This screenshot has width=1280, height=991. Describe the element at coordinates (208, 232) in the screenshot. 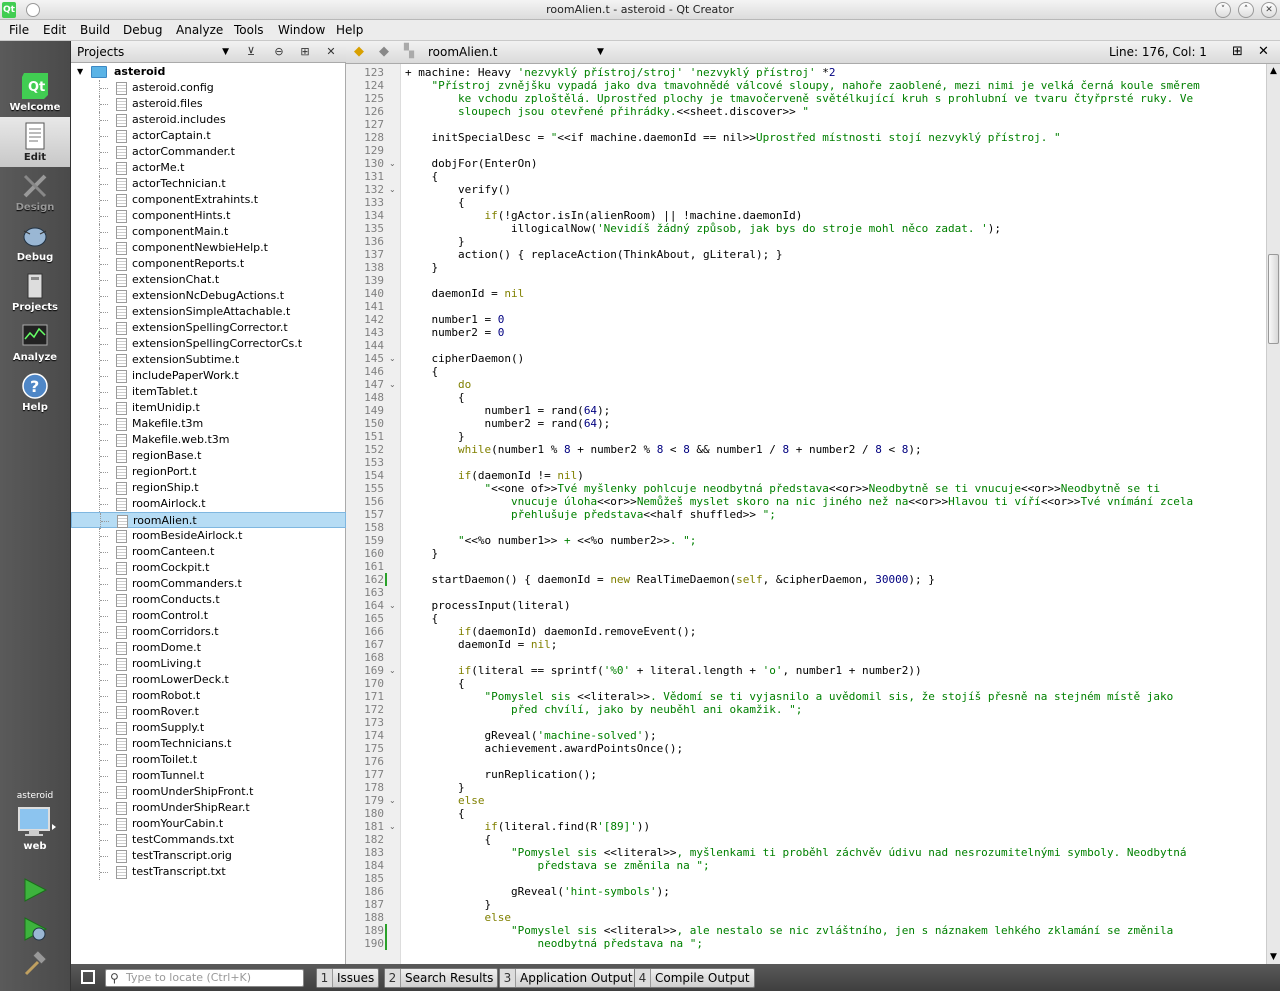

I see `tree-file-item: componentMain.t` at that location.